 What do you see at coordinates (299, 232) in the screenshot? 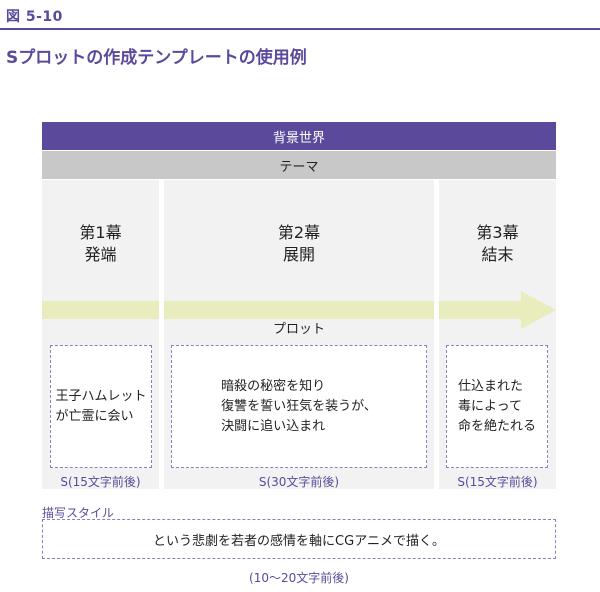
I see `act-number: 第2幕` at bounding box center [299, 232].